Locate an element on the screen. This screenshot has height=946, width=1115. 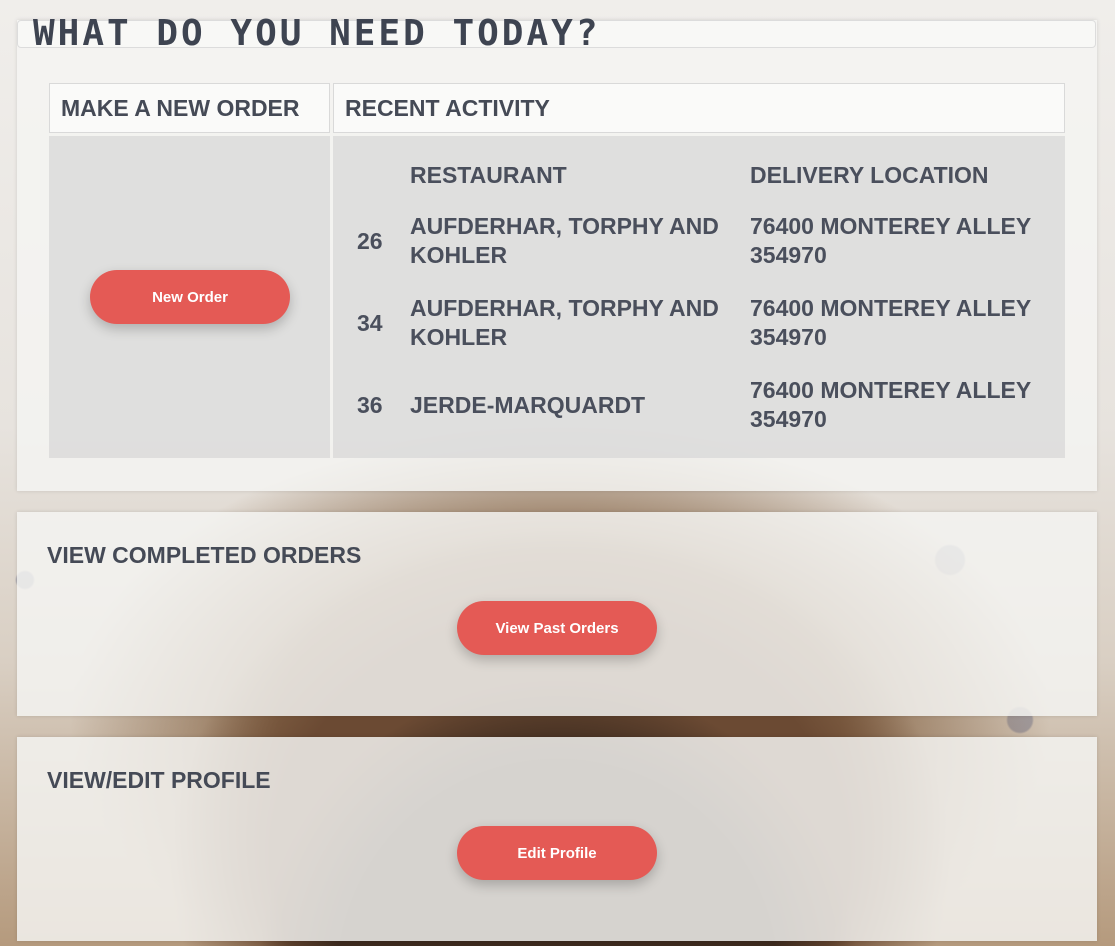
order-id: 34 is located at coordinates (370, 322).